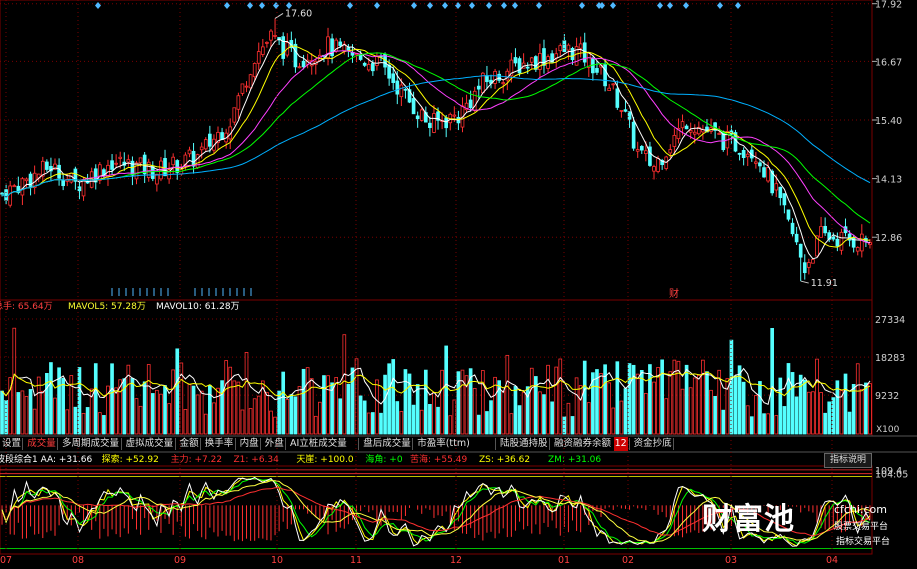 The image size is (917, 569). Describe the element at coordinates (848, 460) in the screenshot. I see `indicator-help-button: 指标说明` at that location.